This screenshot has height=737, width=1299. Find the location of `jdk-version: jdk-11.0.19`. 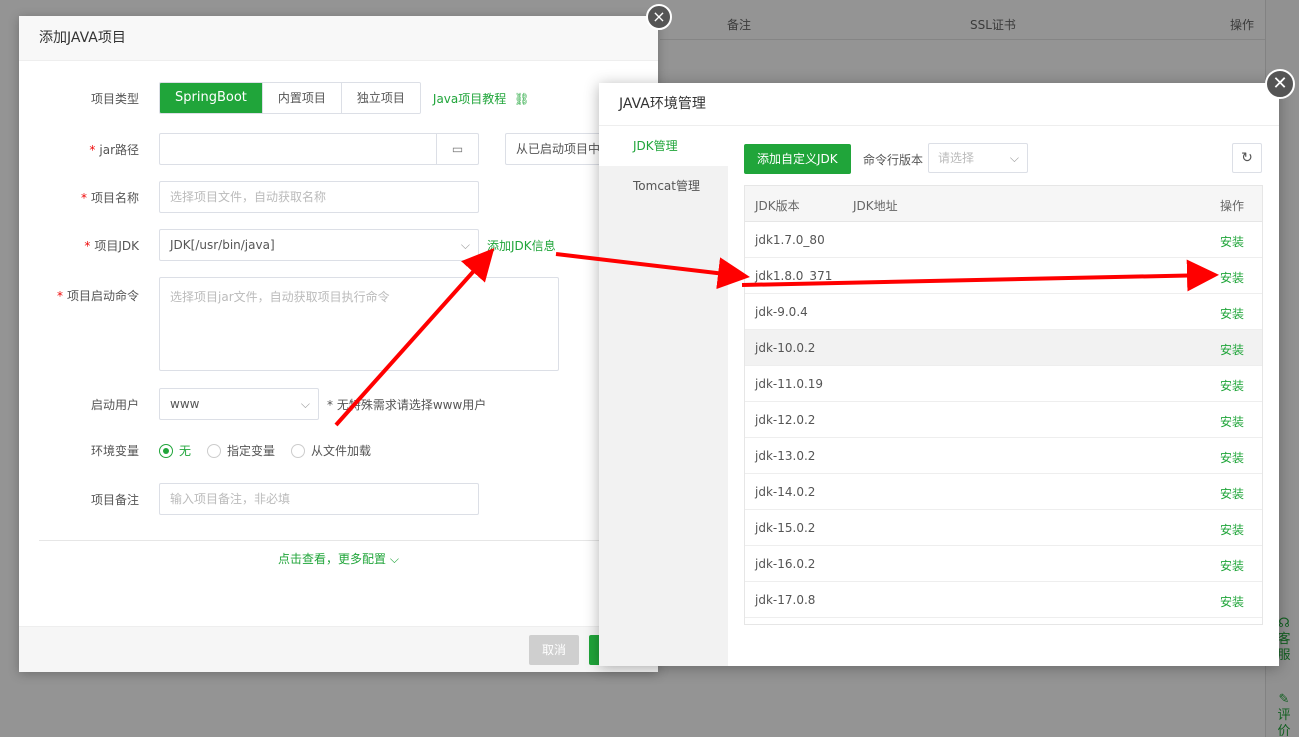

jdk-version: jdk-11.0.19 is located at coordinates (789, 384).